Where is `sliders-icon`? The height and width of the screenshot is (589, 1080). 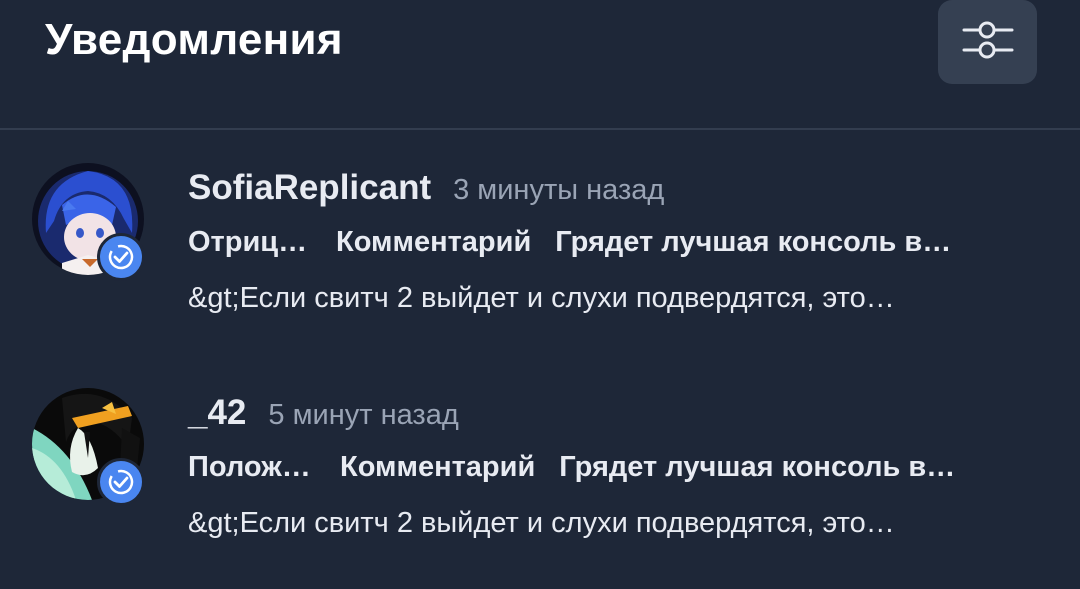
sliders-icon is located at coordinates (988, 42).